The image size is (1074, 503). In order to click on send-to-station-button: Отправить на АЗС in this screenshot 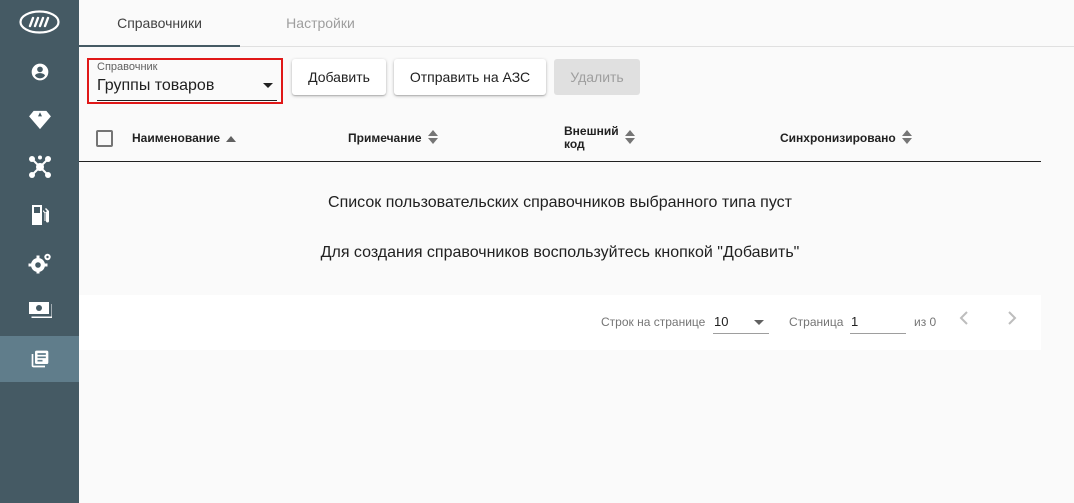, I will do `click(470, 77)`.